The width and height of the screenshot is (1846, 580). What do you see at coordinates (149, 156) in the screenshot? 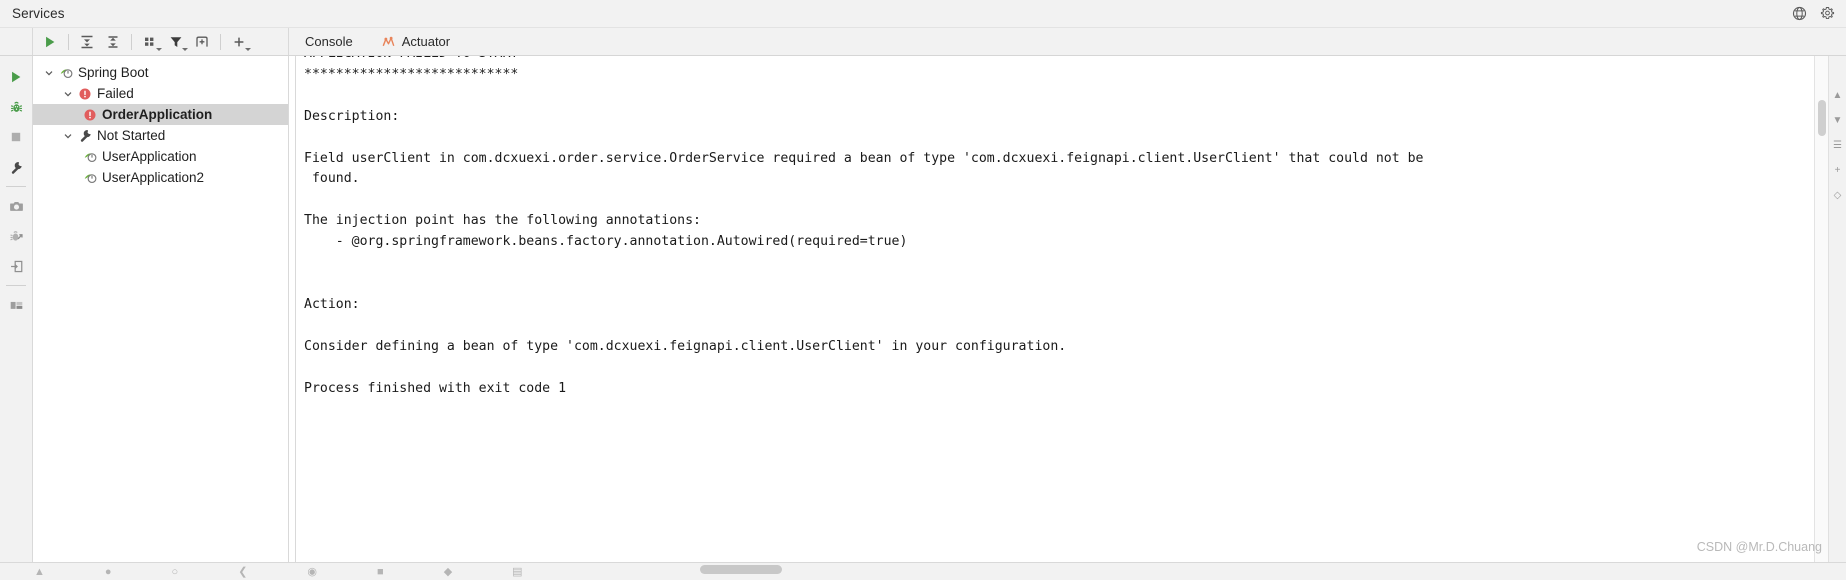
I see `tree-node-label: UserApplication` at bounding box center [149, 156].